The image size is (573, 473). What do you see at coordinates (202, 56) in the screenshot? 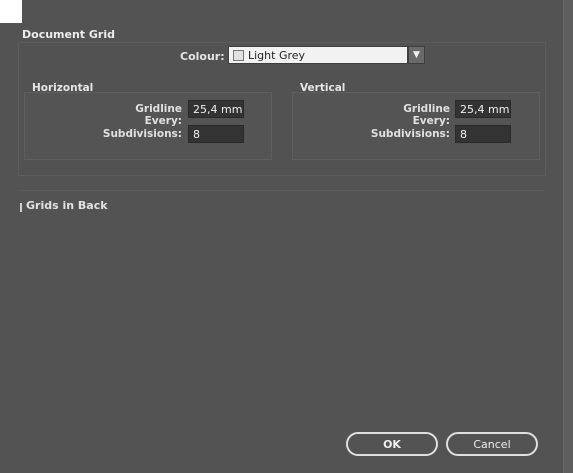
I see `colour-label: Colour:` at bounding box center [202, 56].